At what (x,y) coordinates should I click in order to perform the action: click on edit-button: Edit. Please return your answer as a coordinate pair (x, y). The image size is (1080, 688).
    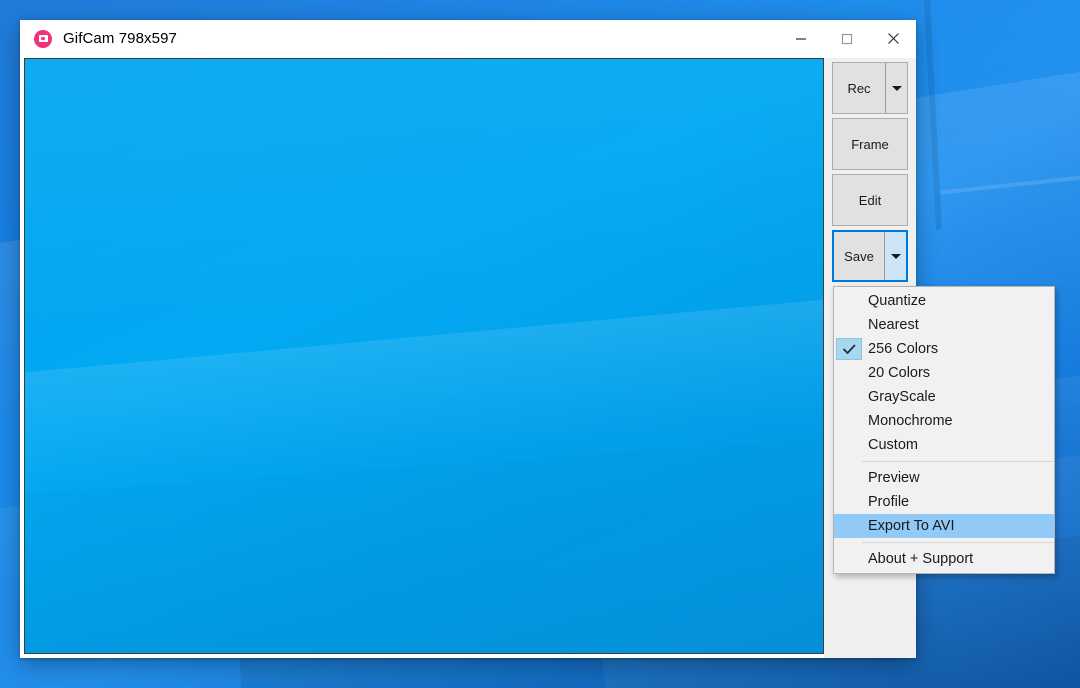
    Looking at the image, I should click on (870, 200).